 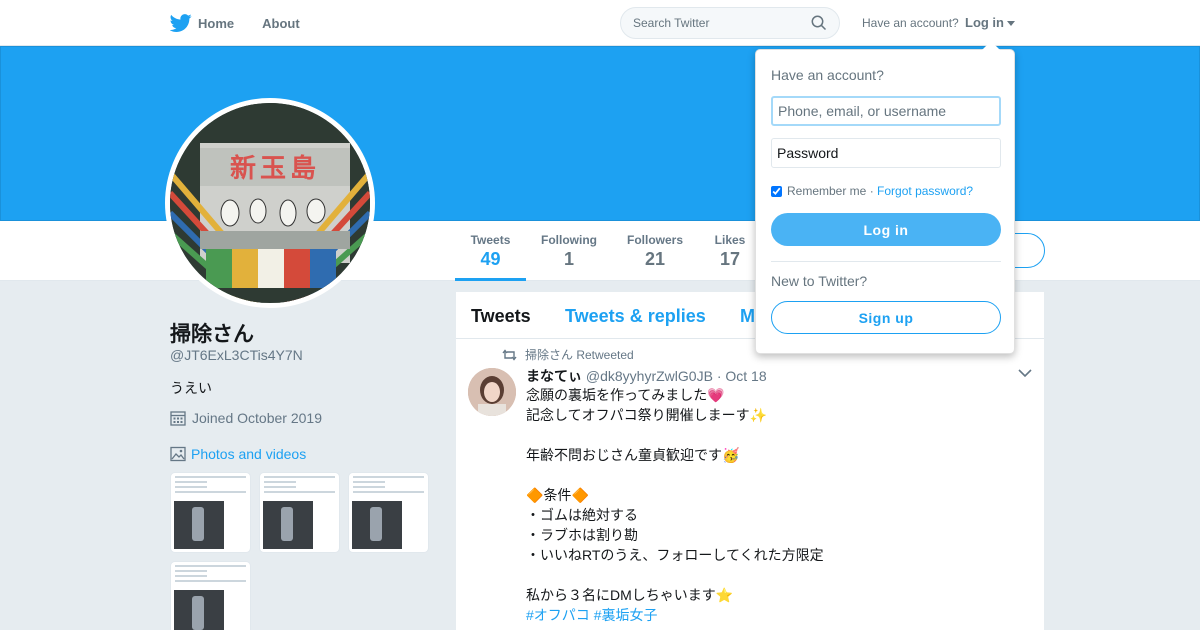 I want to click on username-field, so click(x=886, y=111).